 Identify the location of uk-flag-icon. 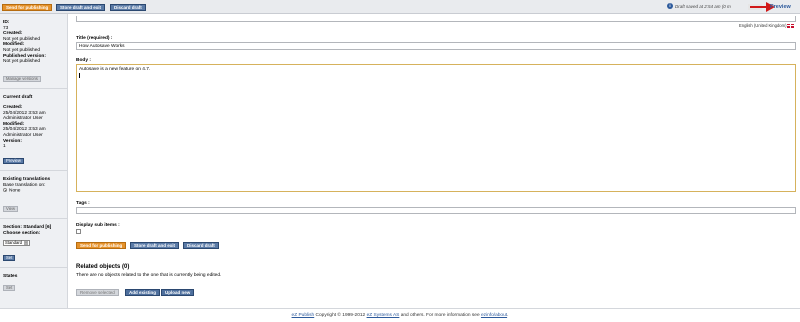
(791, 25).